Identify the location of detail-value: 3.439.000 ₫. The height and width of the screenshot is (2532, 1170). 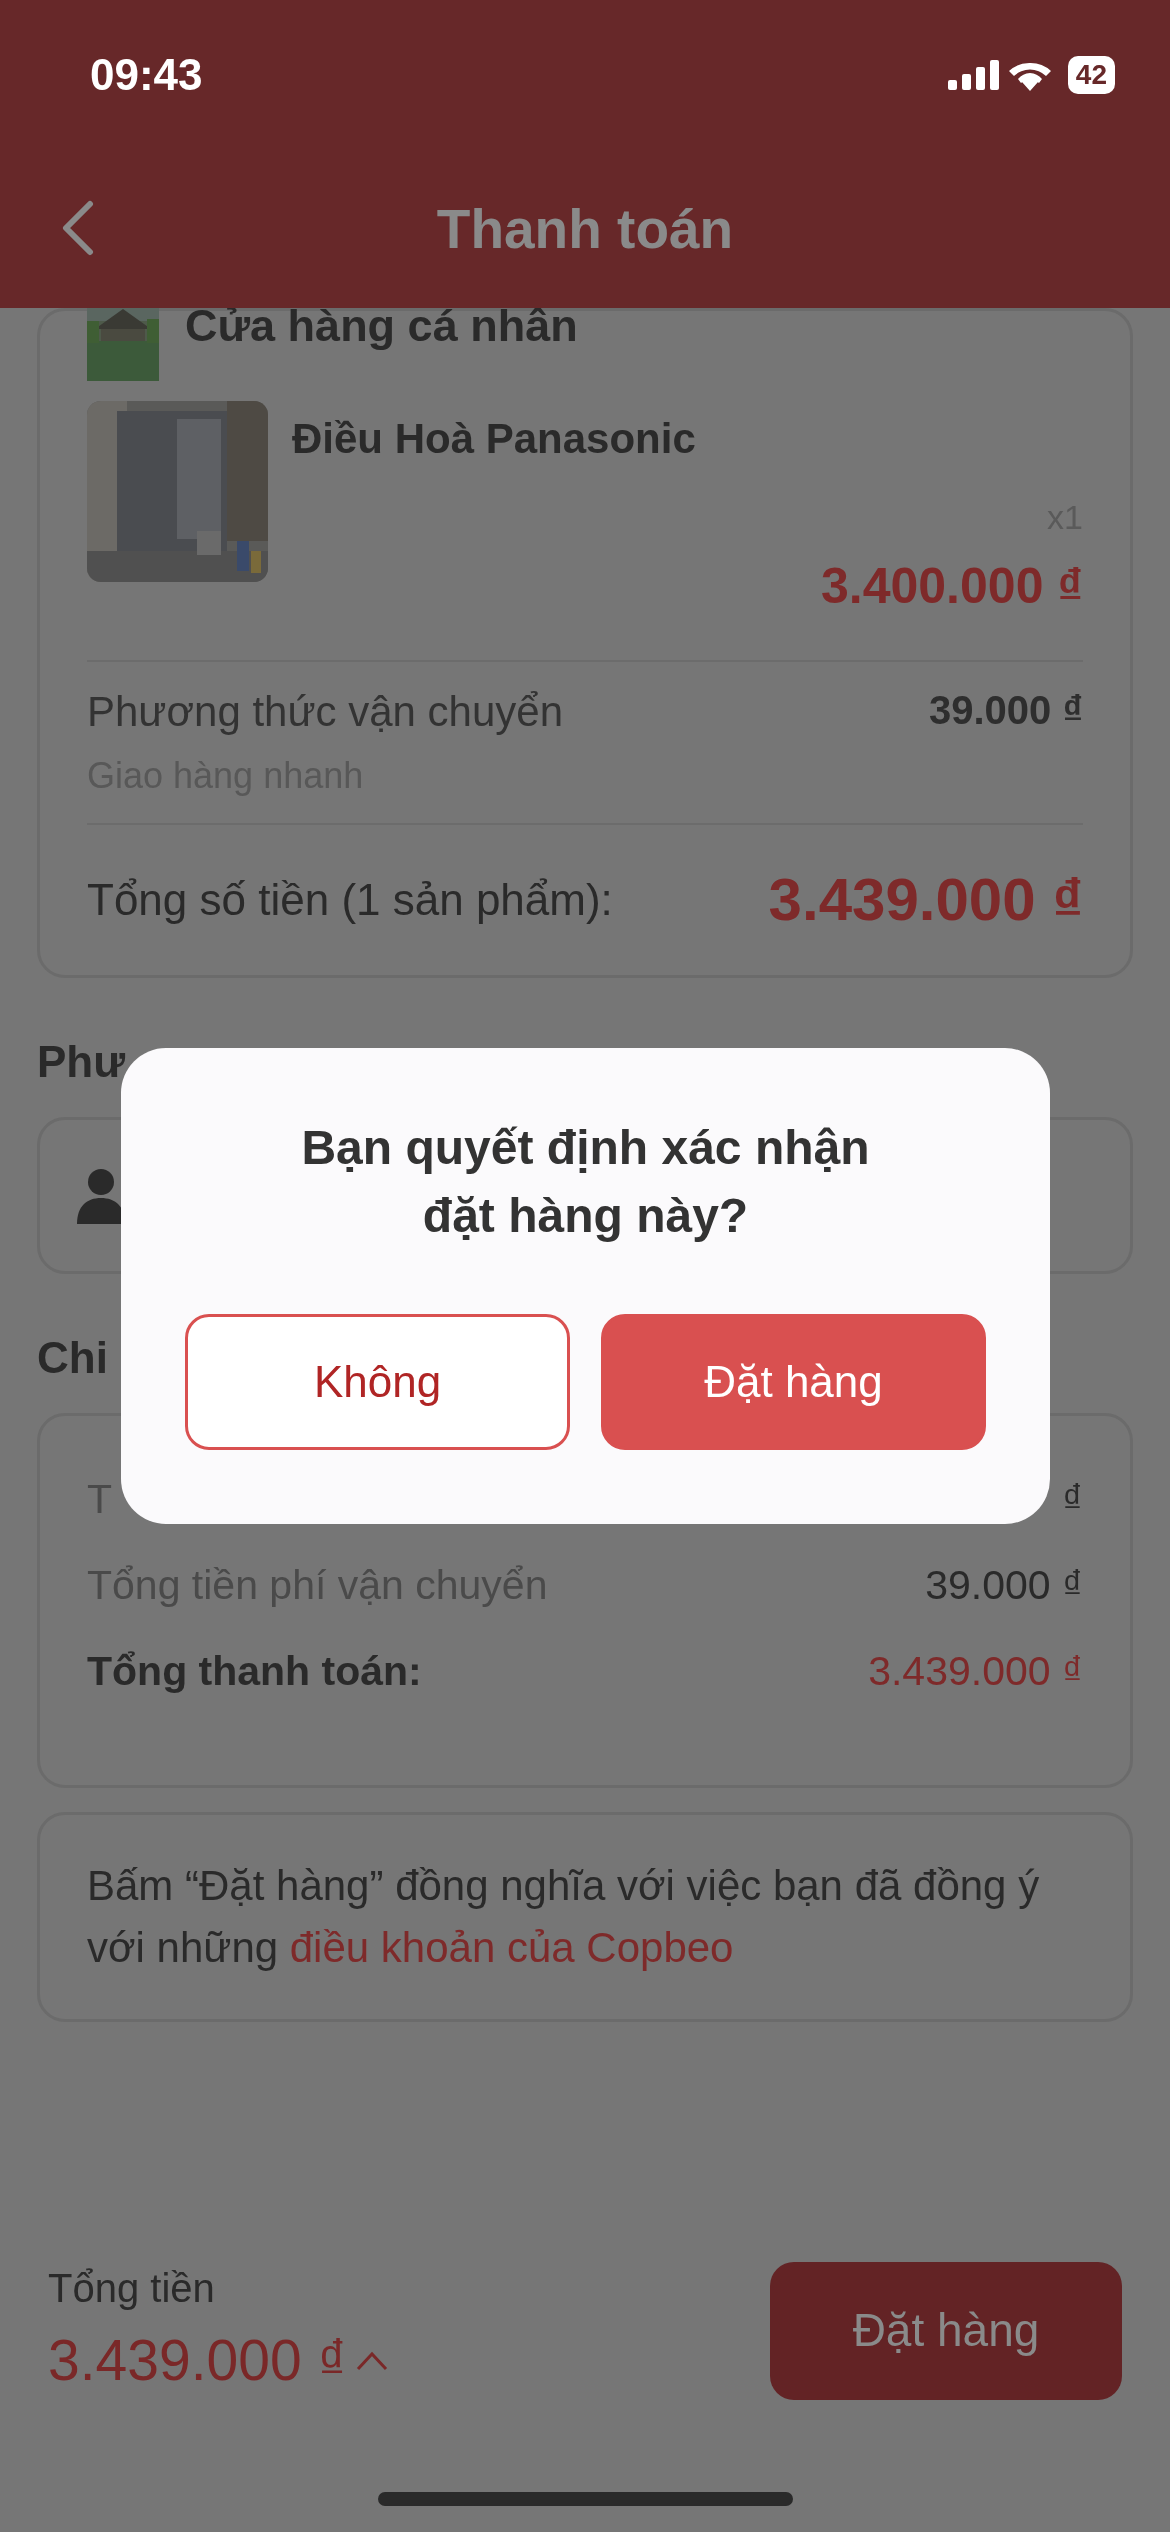
(975, 1672).